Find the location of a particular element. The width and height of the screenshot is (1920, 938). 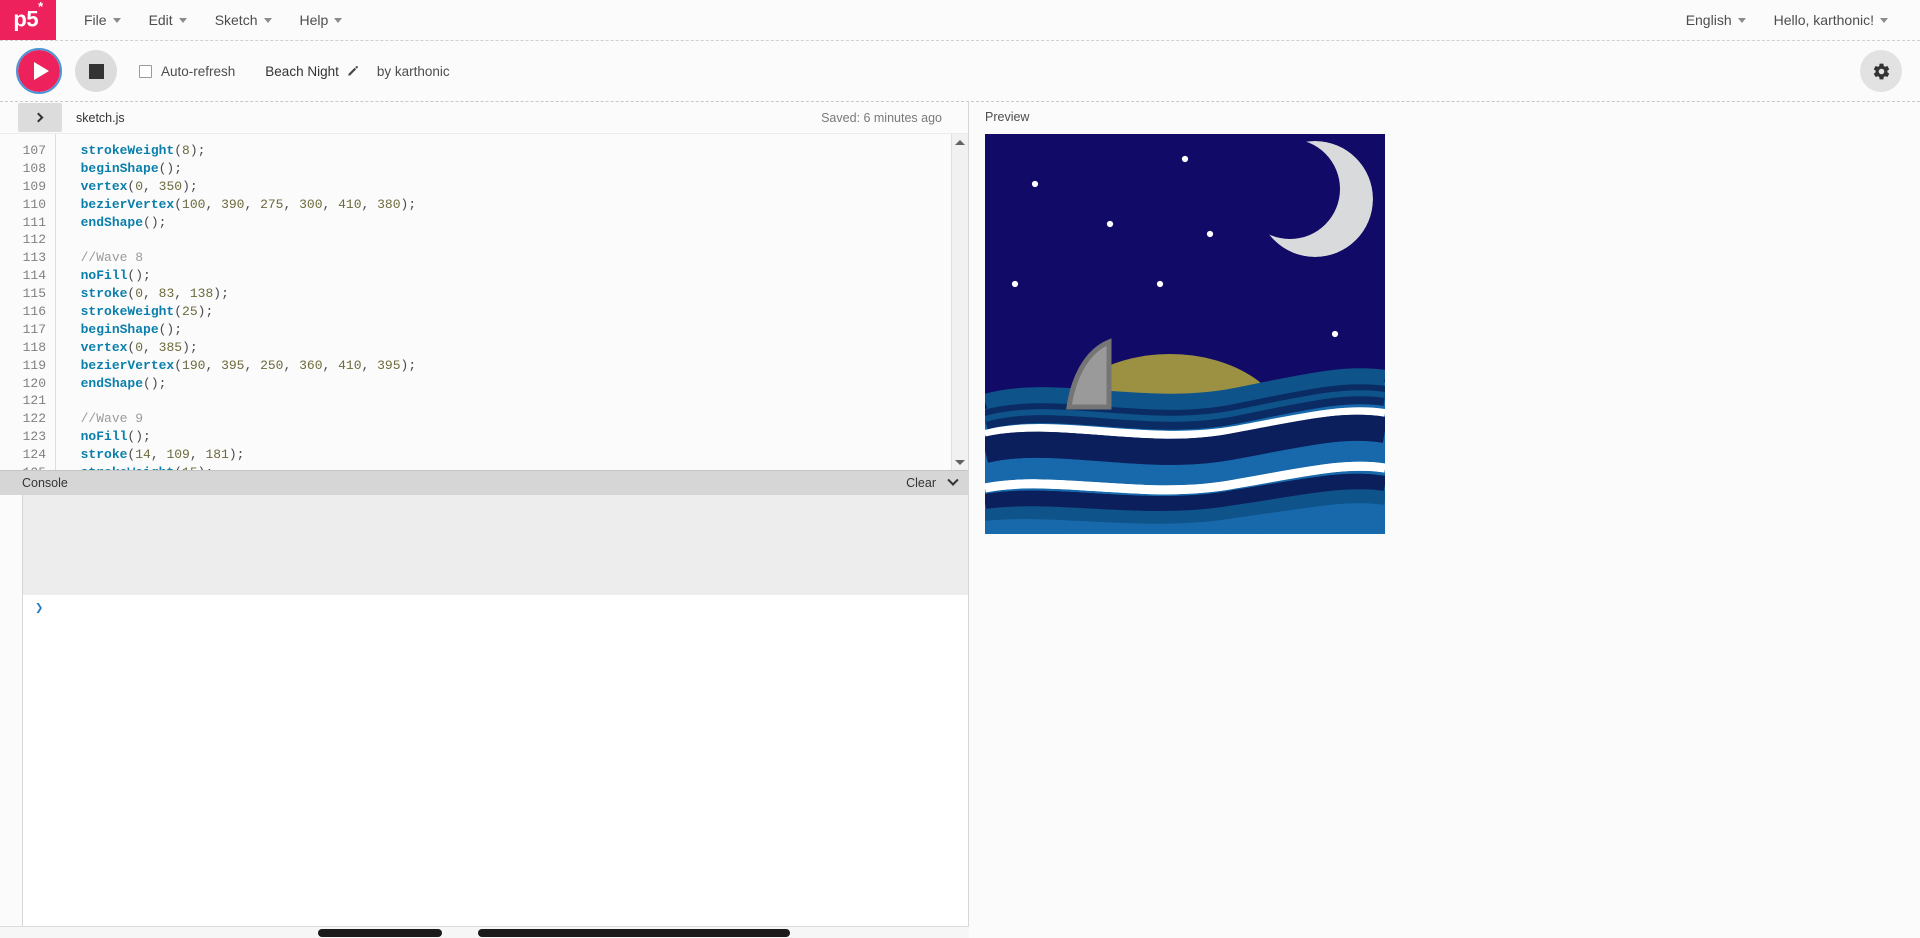

gear-icon is located at coordinates (1881, 71).